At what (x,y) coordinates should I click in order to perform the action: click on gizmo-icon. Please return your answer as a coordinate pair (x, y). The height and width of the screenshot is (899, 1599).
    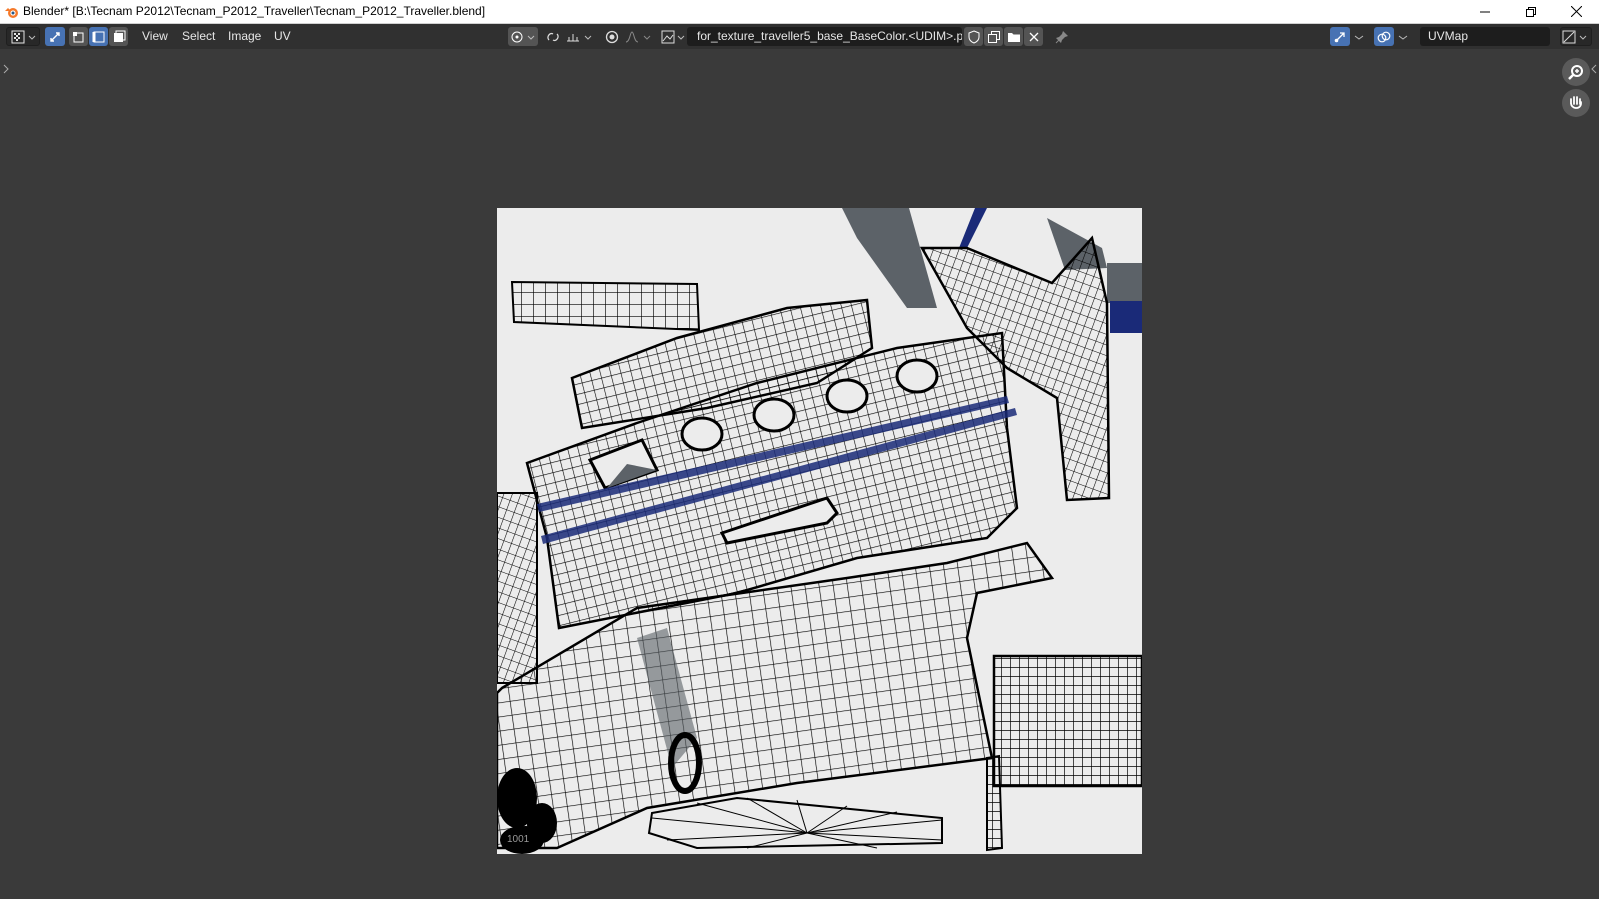
    Looking at the image, I should click on (1339, 36).